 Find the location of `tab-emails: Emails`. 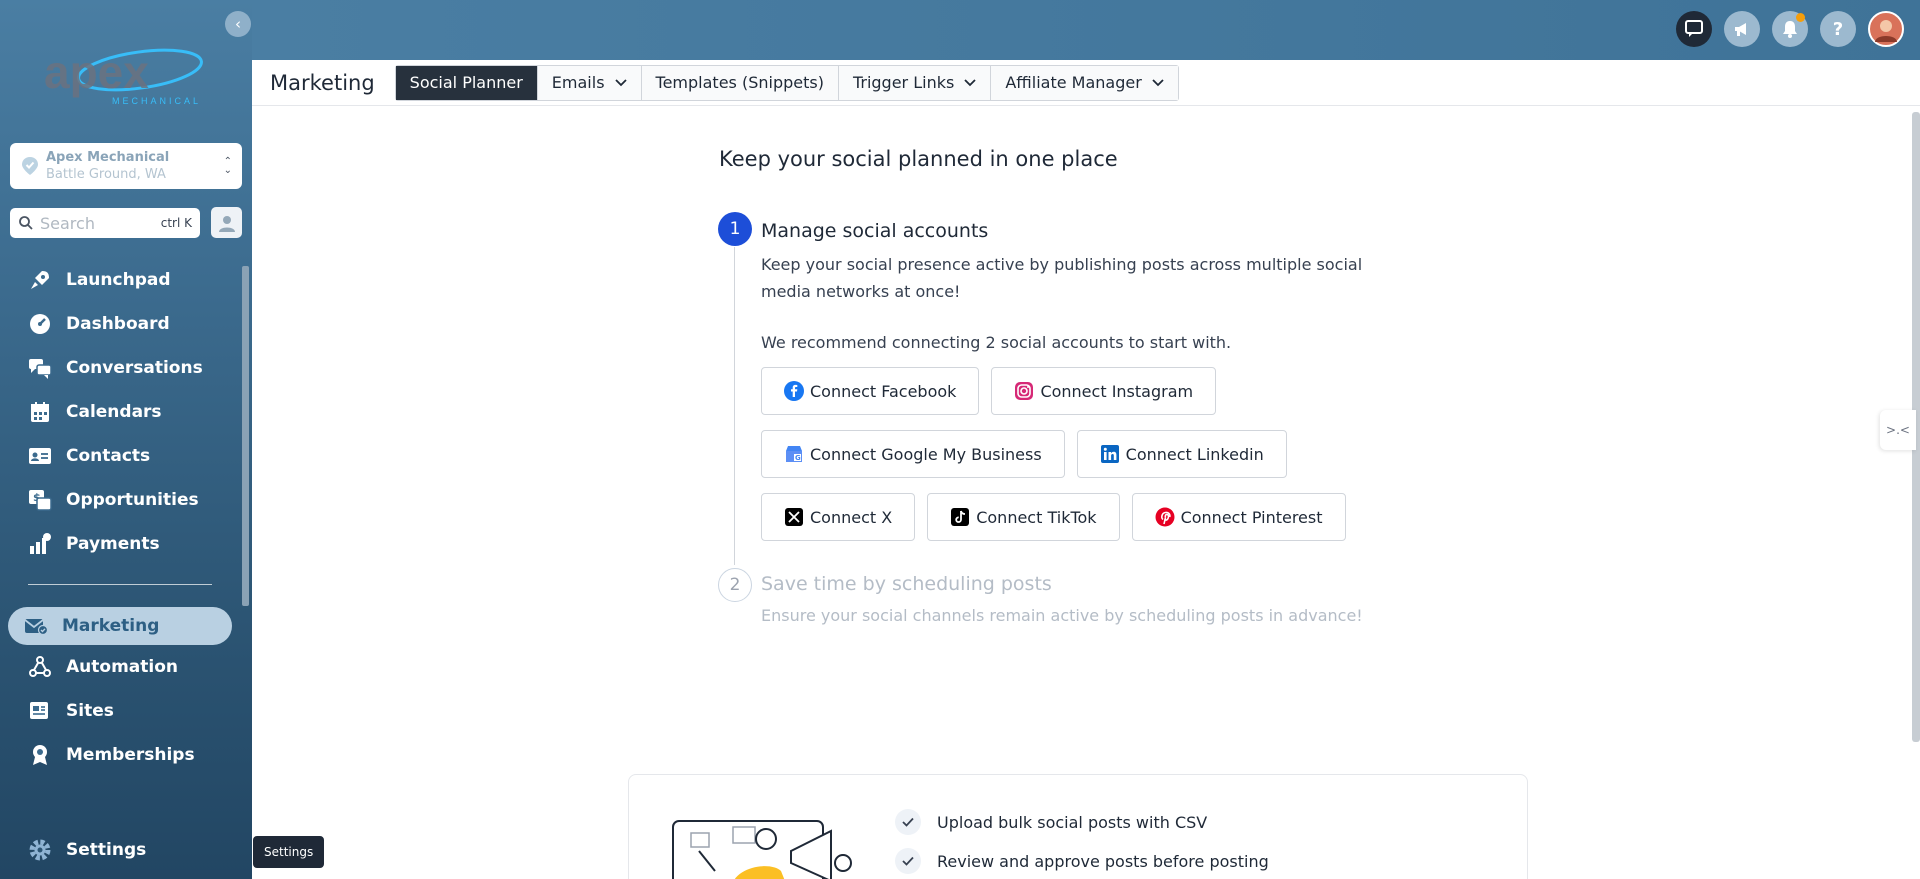

tab-emails: Emails is located at coordinates (589, 82).